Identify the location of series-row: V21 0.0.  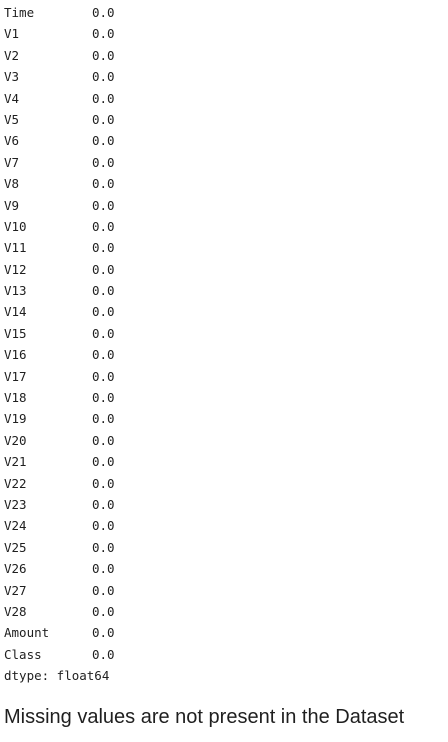
(224, 461).